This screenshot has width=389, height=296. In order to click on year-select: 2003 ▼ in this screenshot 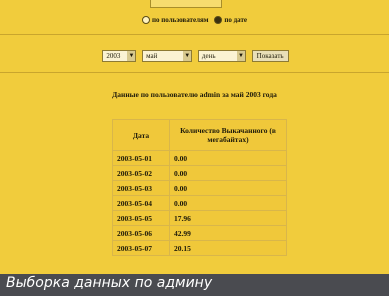, I will do `click(119, 56)`.